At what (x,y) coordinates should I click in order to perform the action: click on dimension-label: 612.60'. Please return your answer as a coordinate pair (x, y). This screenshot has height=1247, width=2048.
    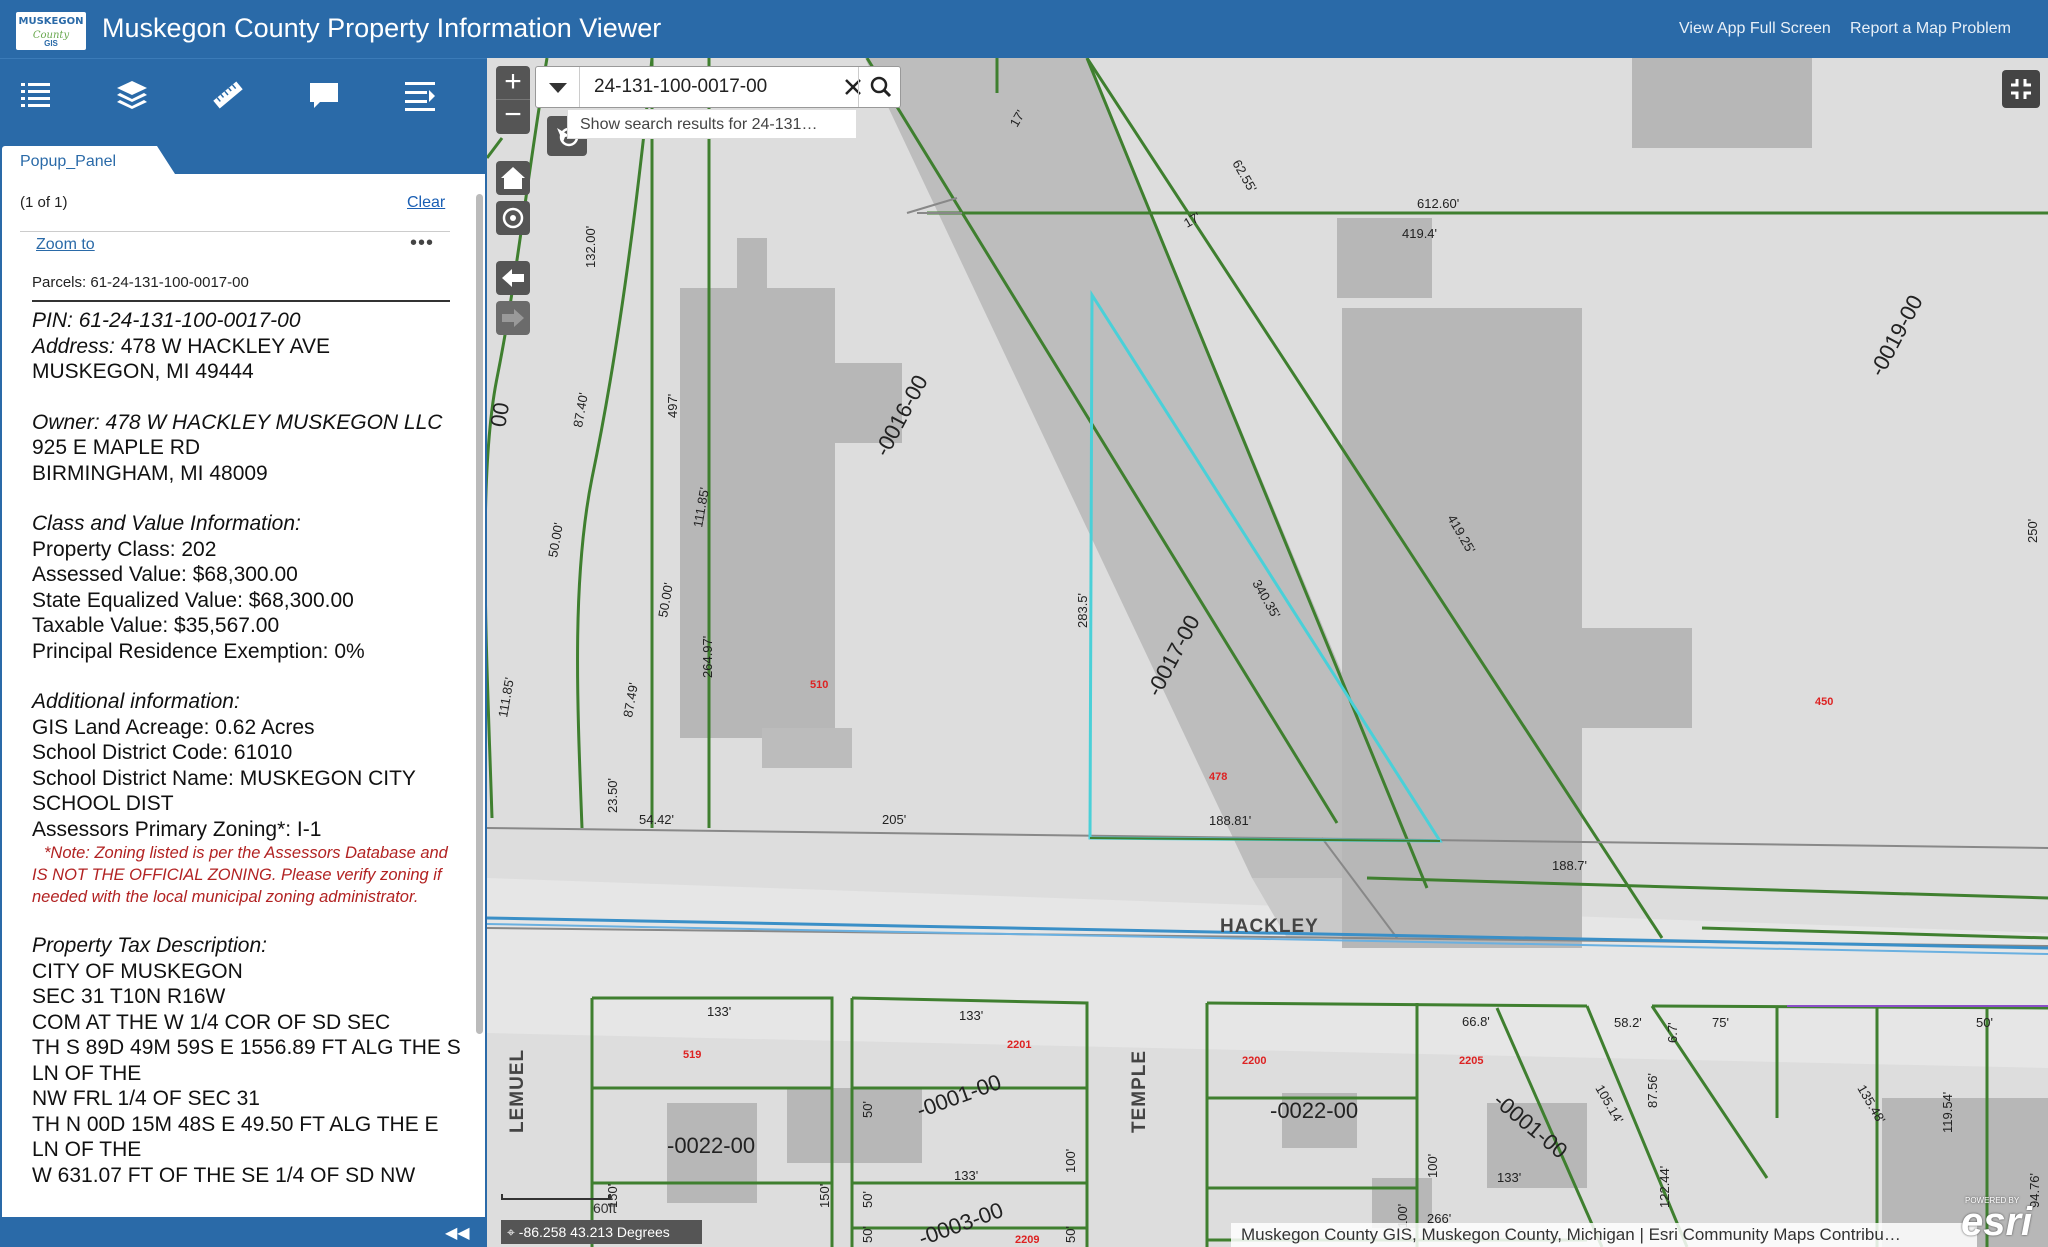
    Looking at the image, I should click on (1438, 203).